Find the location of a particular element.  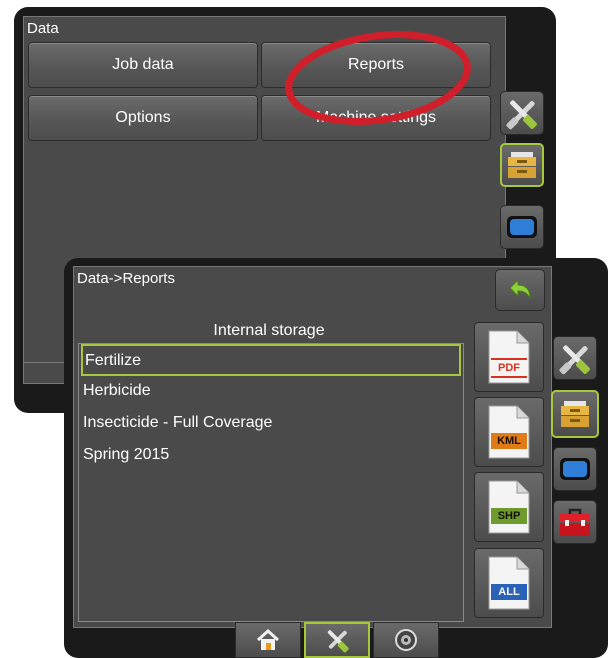

list-item: Fertilize is located at coordinates (271, 360).